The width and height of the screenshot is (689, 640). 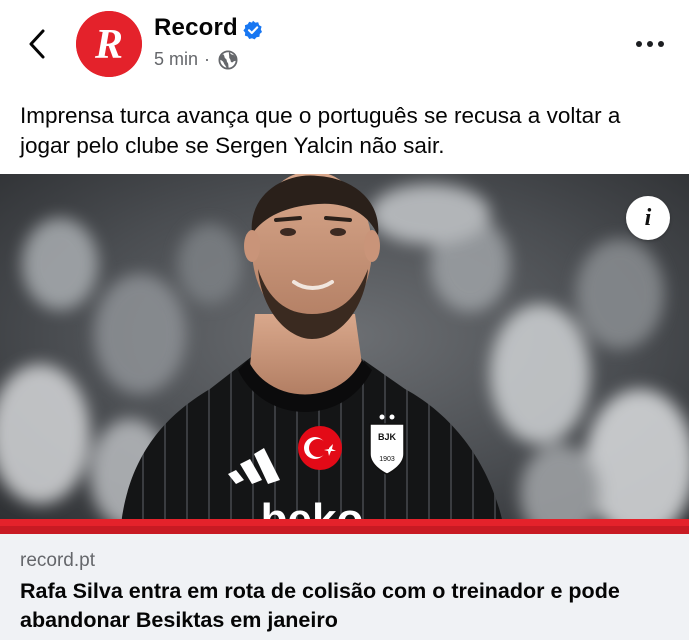 What do you see at coordinates (344, 46) in the screenshot?
I see `post-header: R Record 5 min ·` at bounding box center [344, 46].